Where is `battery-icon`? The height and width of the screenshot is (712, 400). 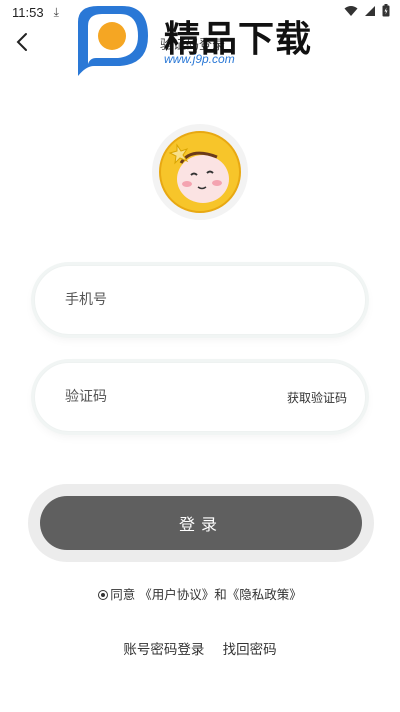
battery-icon is located at coordinates (386, 10).